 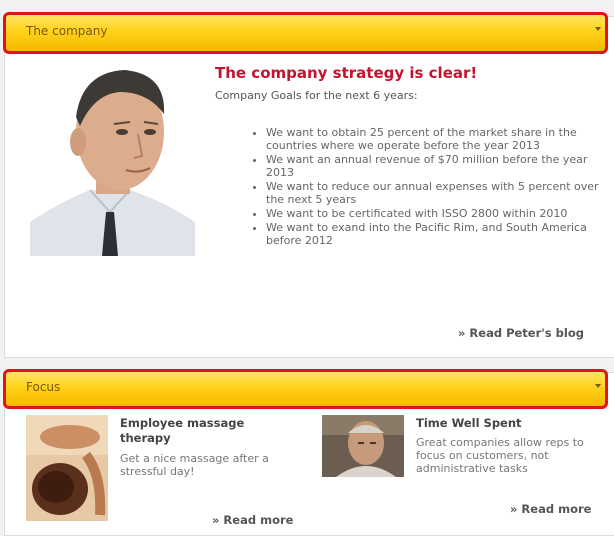 What do you see at coordinates (521, 333) in the screenshot?
I see `read-peters-blog-link: » Read Peter's blog` at bounding box center [521, 333].